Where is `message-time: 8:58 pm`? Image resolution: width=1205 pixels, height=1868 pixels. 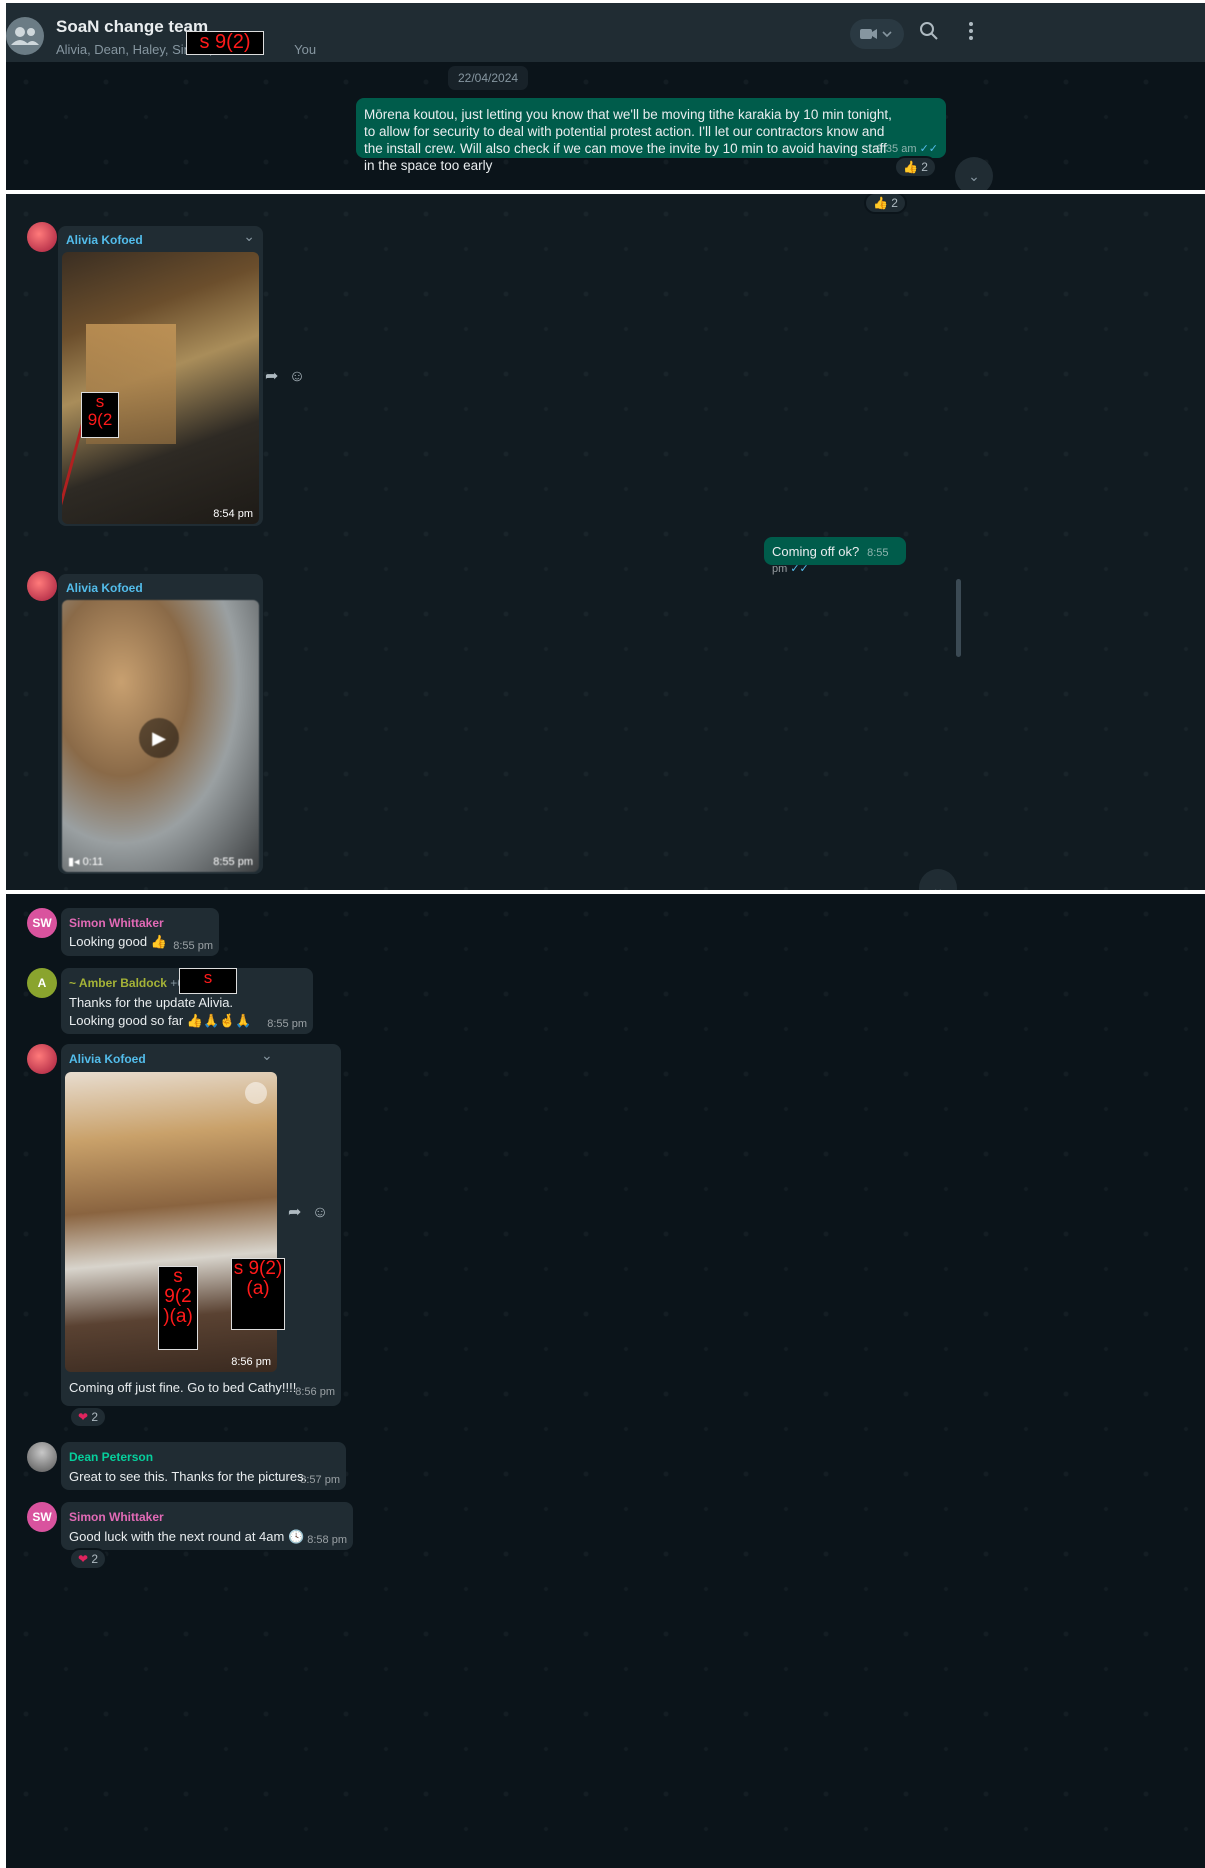
message-time: 8:58 pm is located at coordinates (327, 1540).